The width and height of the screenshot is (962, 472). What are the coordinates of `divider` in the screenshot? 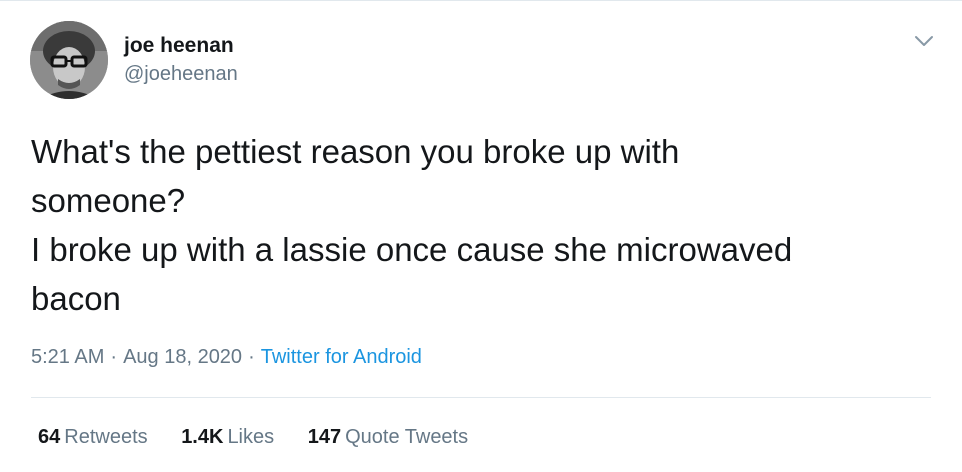 It's located at (481, 397).